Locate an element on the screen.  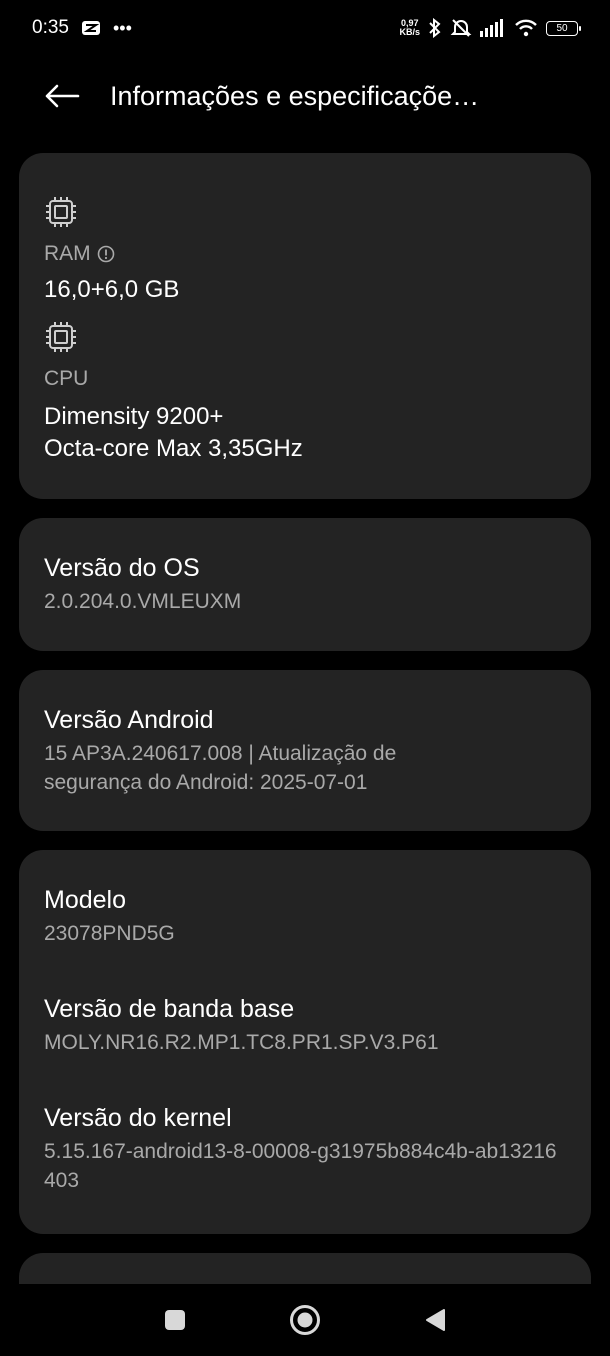
status-left: 0:35 ••• is located at coordinates (82, 28).